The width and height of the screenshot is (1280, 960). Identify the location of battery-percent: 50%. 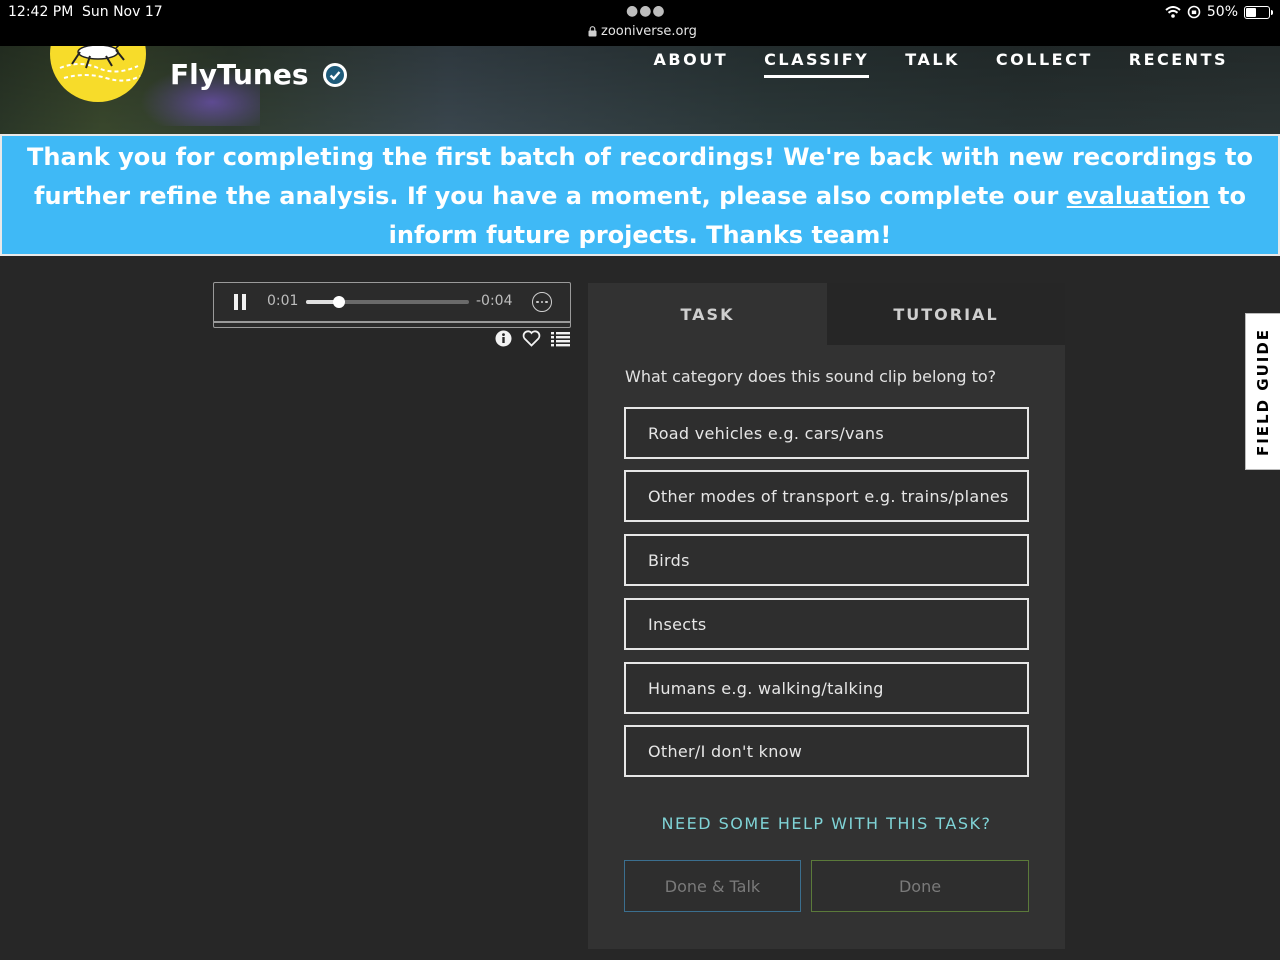
(1222, 12).